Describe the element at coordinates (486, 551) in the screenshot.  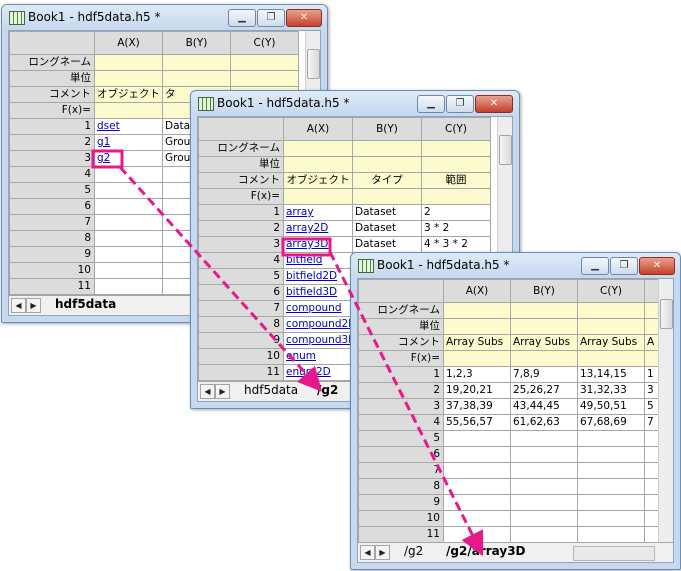
I see `sheet-tab-g2-array3d: /g2/array3D` at that location.